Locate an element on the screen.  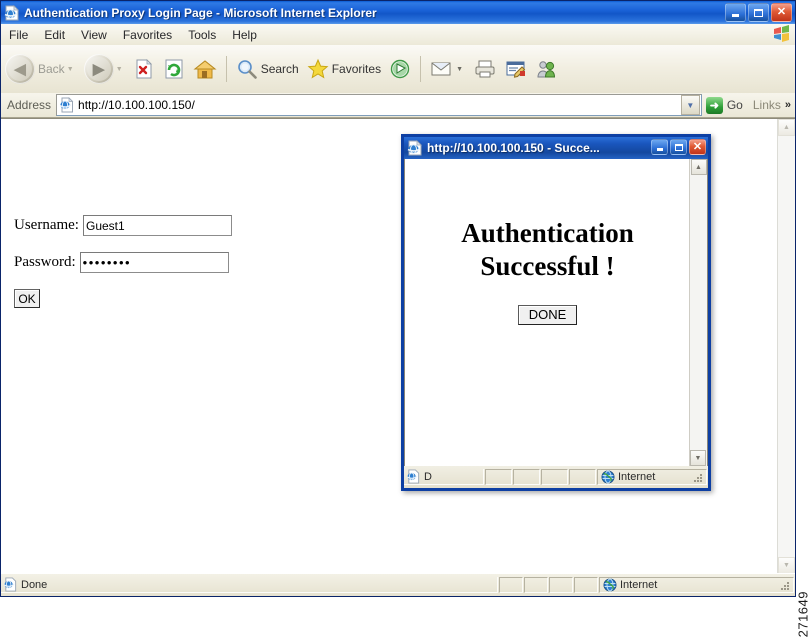
popup-scroll-down-icon: ▼ is located at coordinates (698, 458).